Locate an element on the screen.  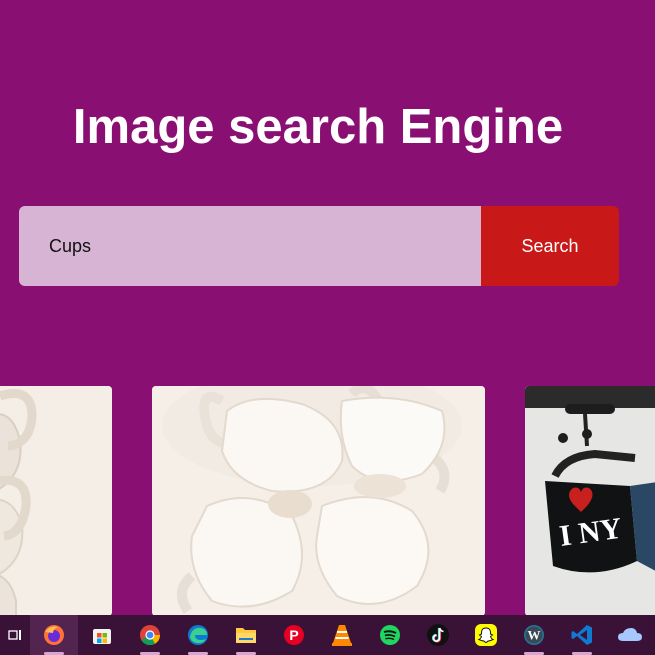
search-button: Search is located at coordinates (550, 246).